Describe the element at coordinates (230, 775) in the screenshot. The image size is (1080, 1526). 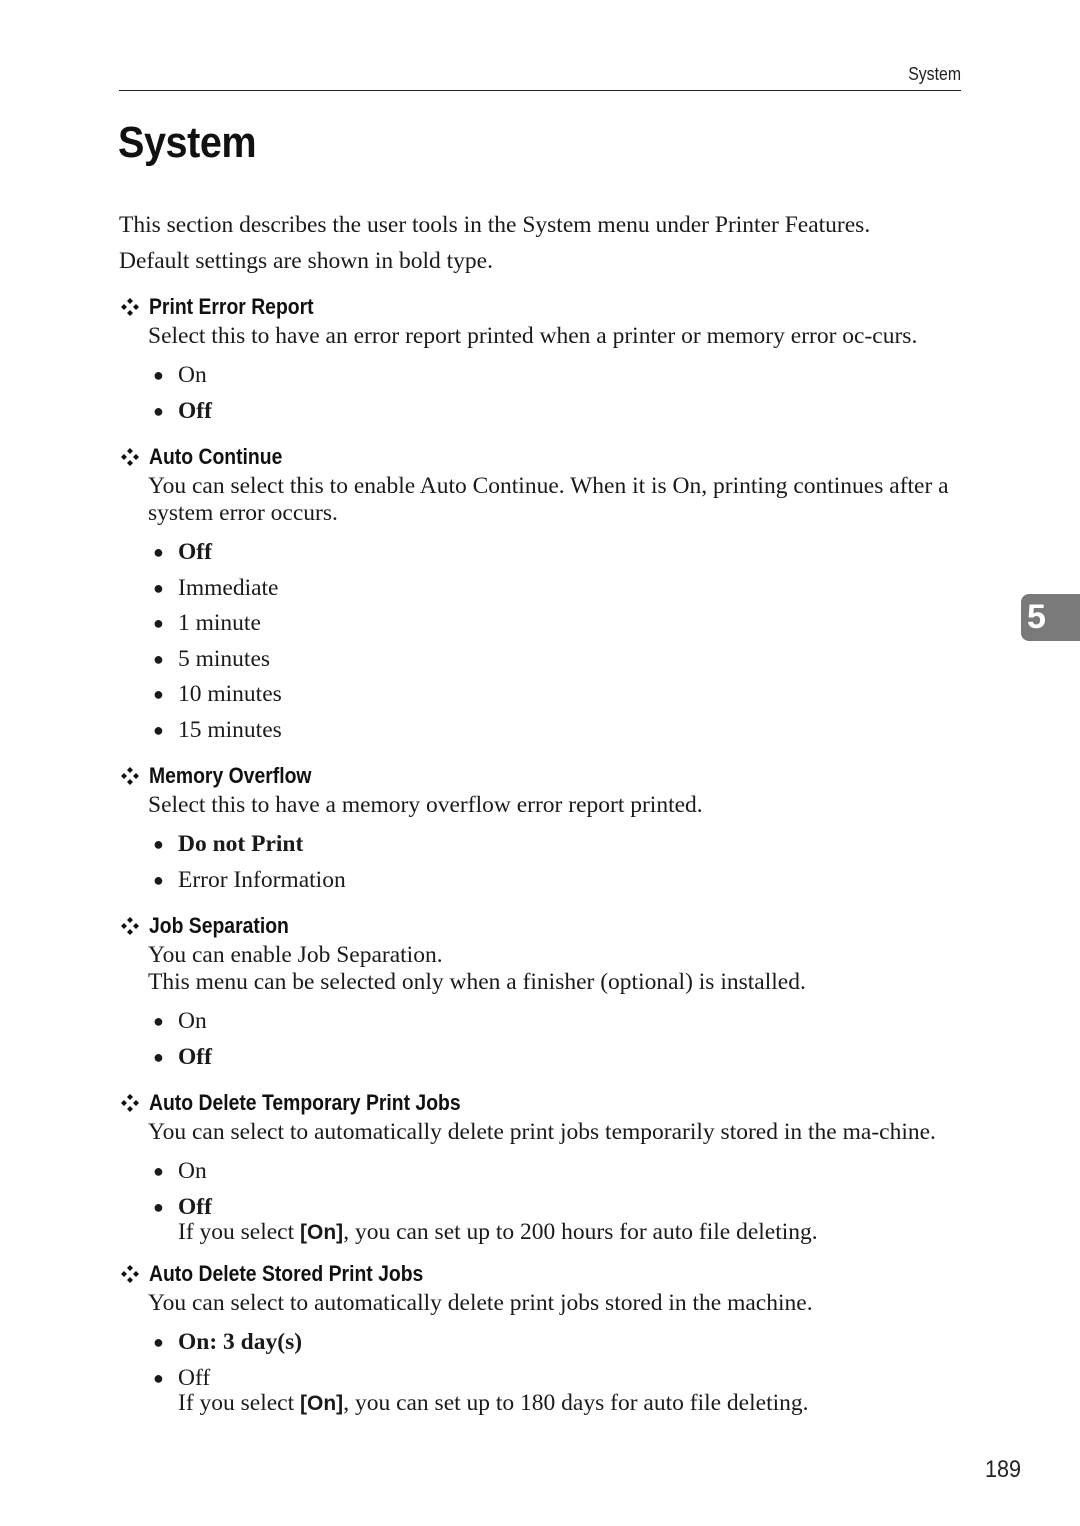
I see `section-title: Memory Overflow` at that location.